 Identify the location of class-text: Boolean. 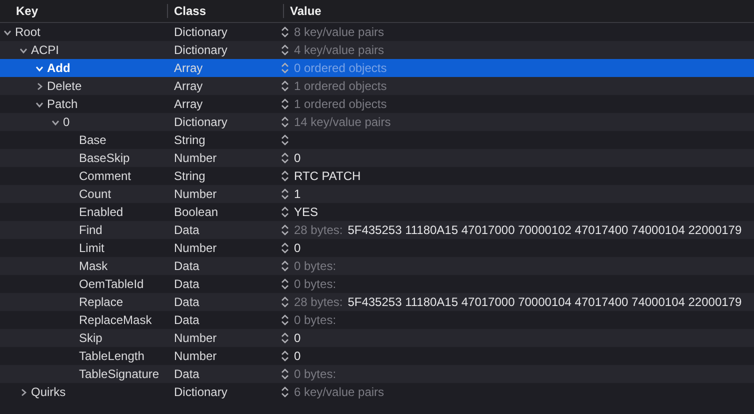
(196, 212).